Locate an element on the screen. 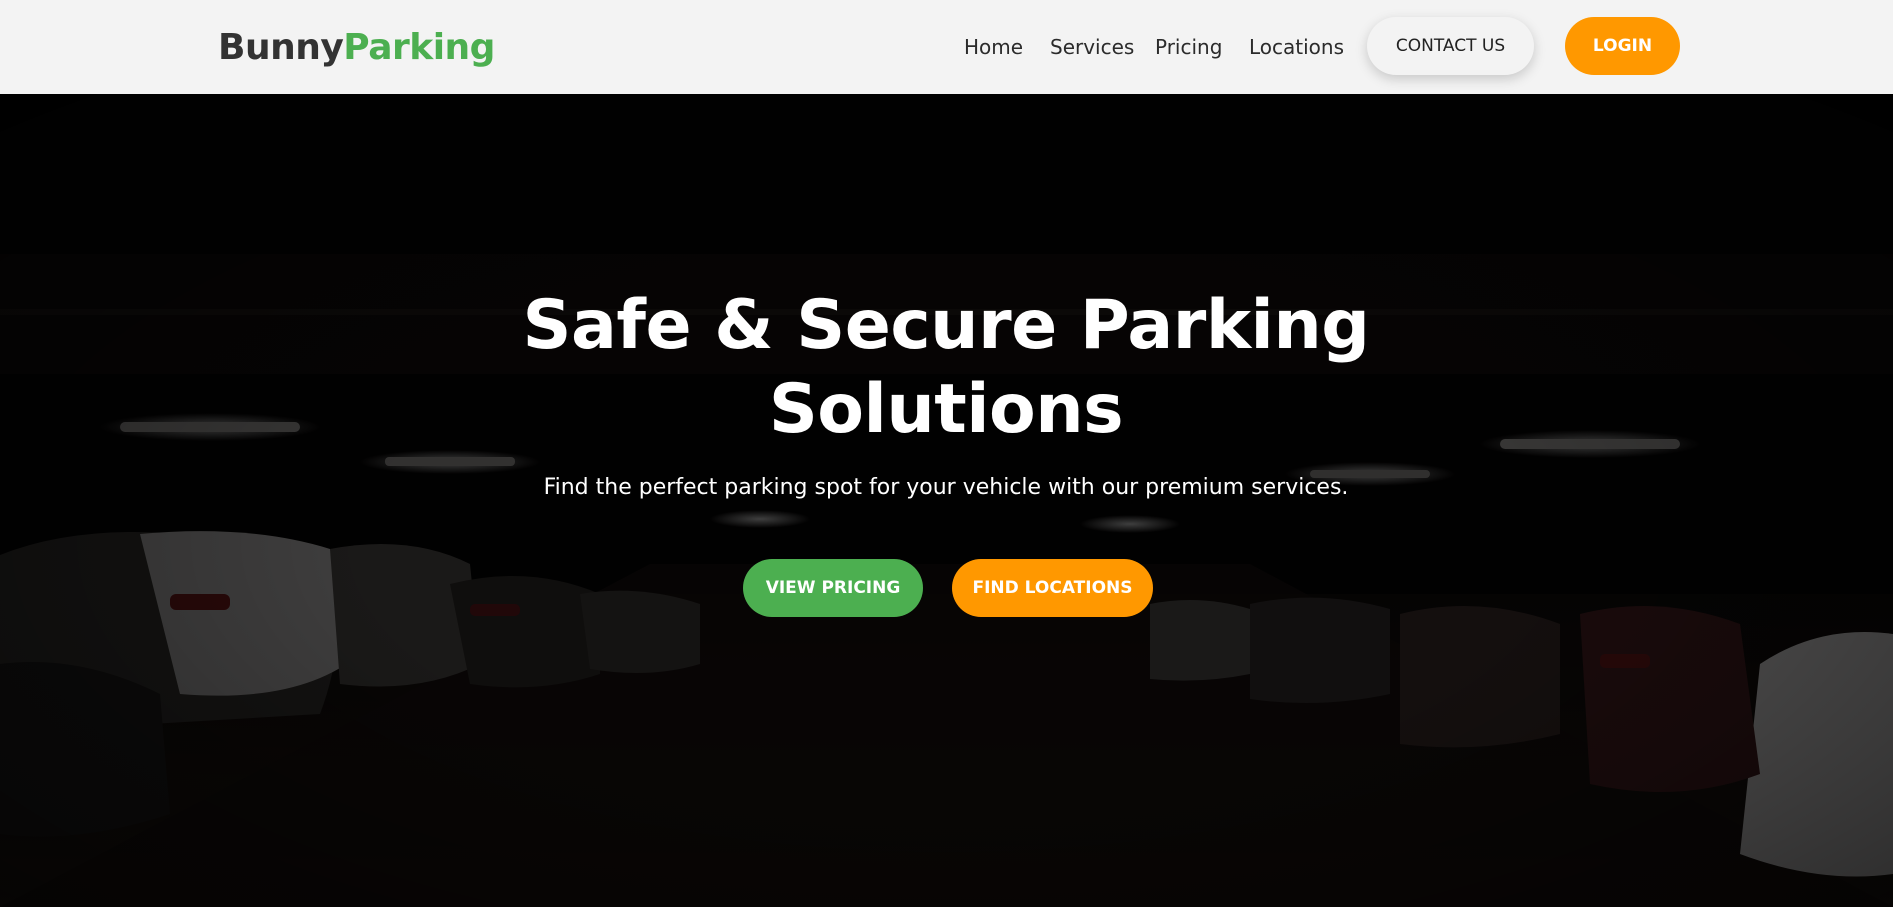  nav-services: Services is located at coordinates (1092, 47).